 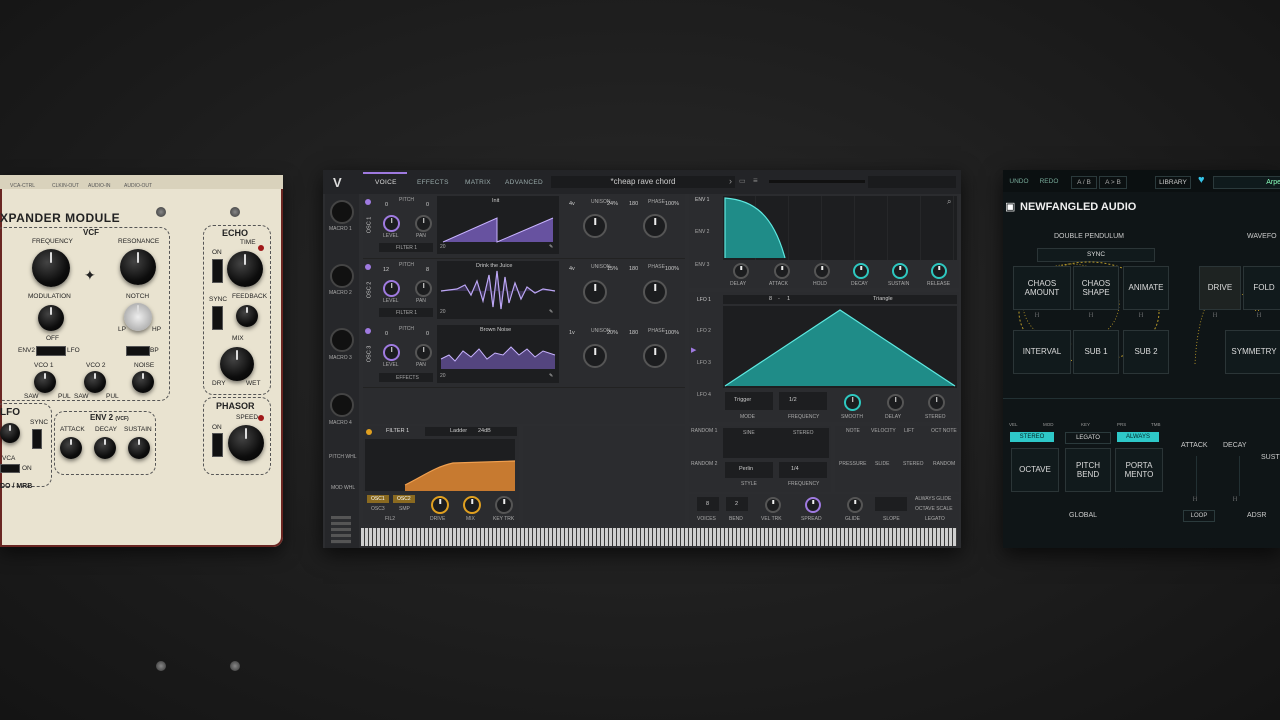 What do you see at coordinates (934, 509) in the screenshot?
I see `octave-scale-toggle: OCTAVE SCALE` at bounding box center [934, 509].